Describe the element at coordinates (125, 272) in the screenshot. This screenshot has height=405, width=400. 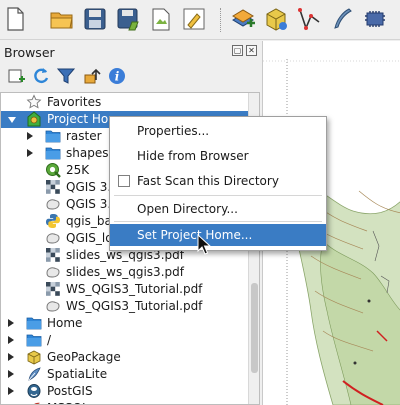
I see `tree-item-label: slides_ws_qgis3.pdf` at that location.